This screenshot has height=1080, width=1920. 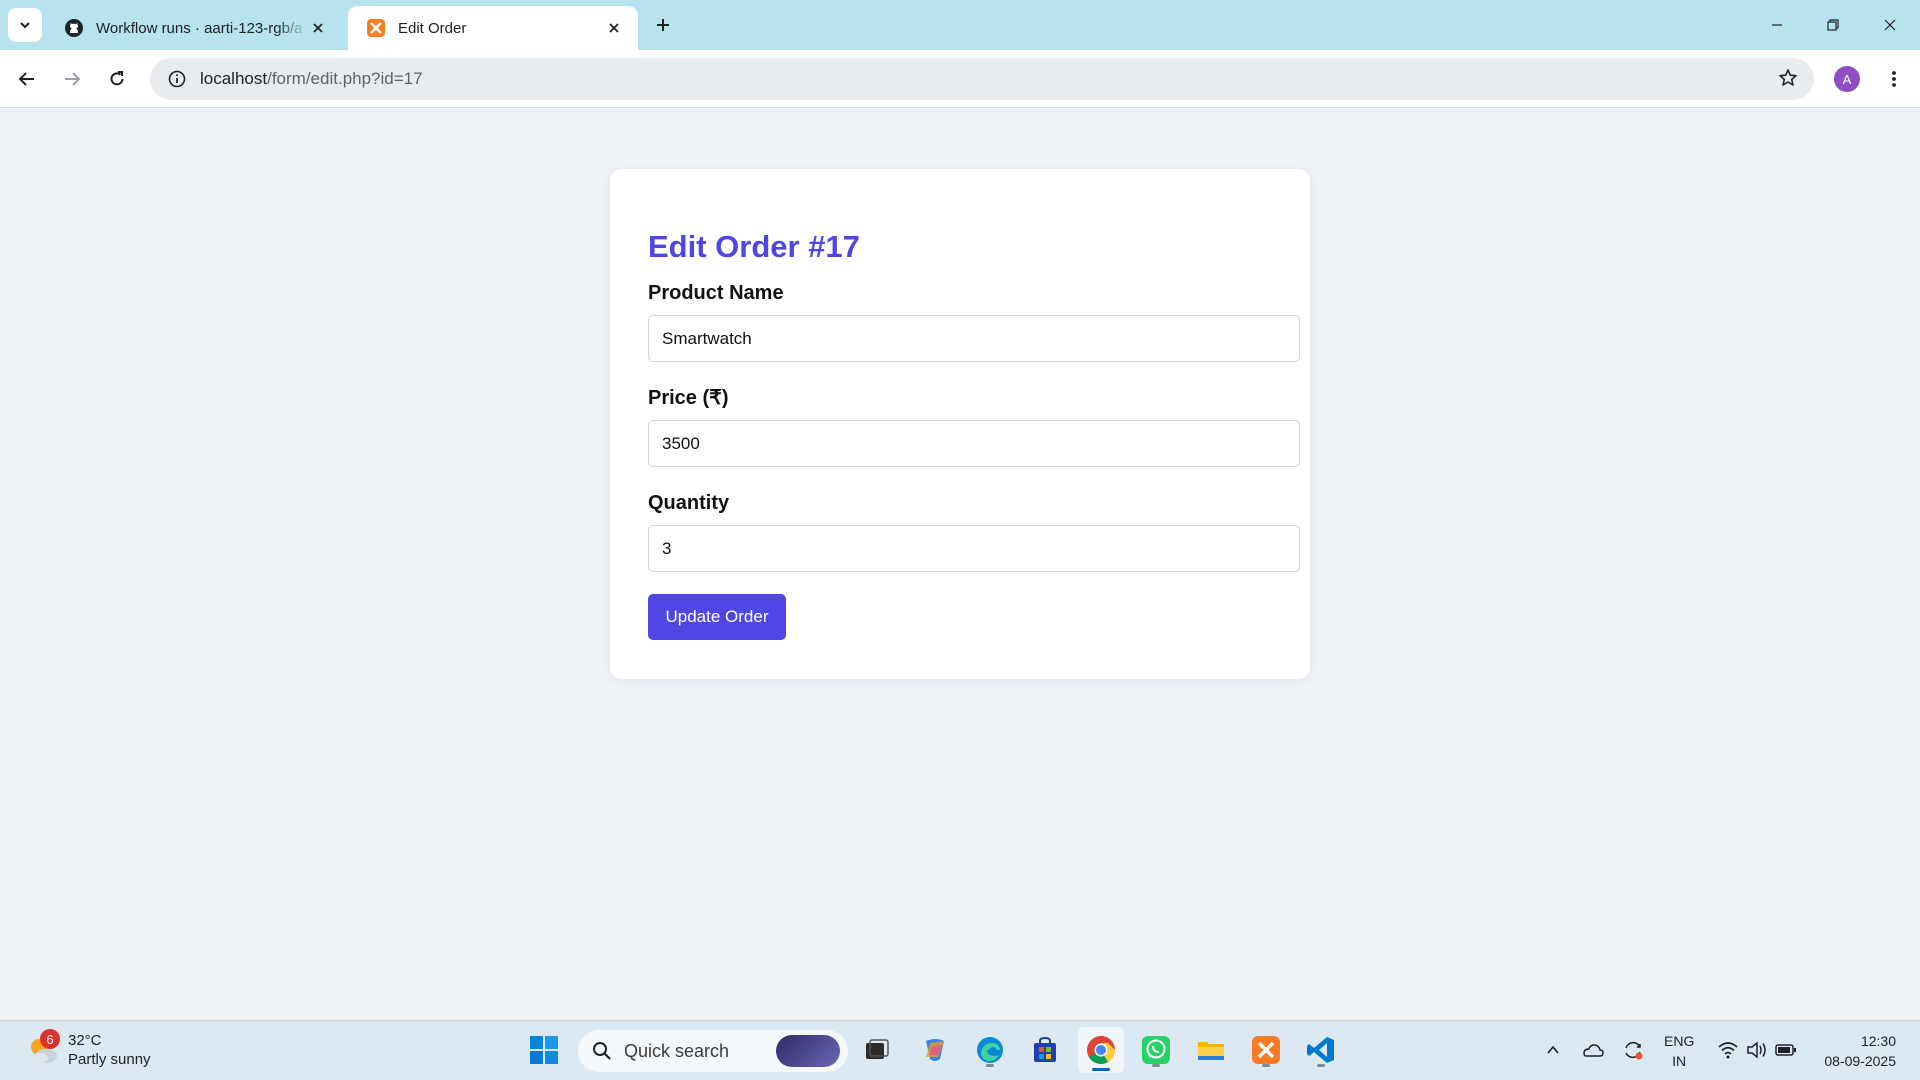 I want to click on restore-button, so click(x=1833, y=25).